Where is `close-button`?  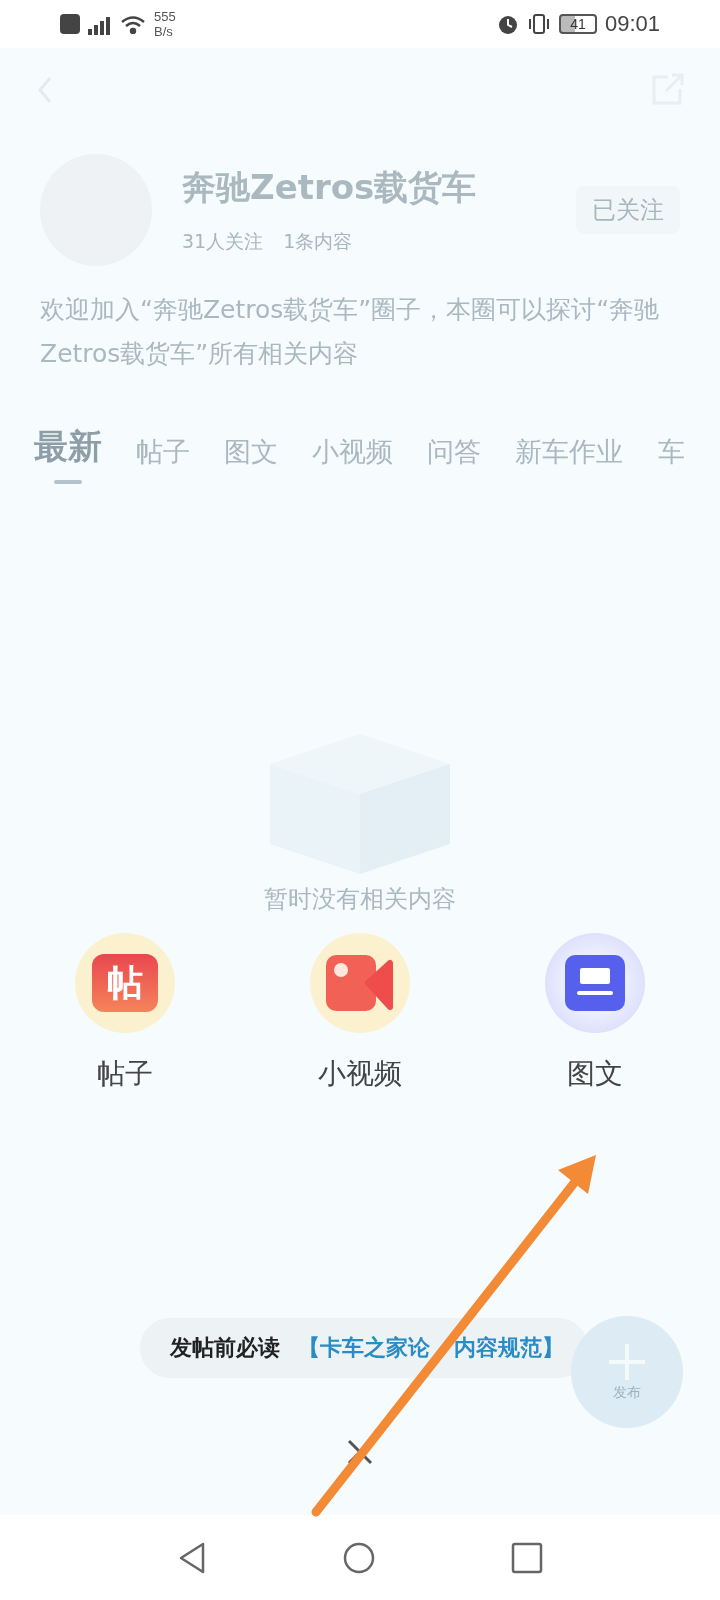
close-button is located at coordinates (360, 1452).